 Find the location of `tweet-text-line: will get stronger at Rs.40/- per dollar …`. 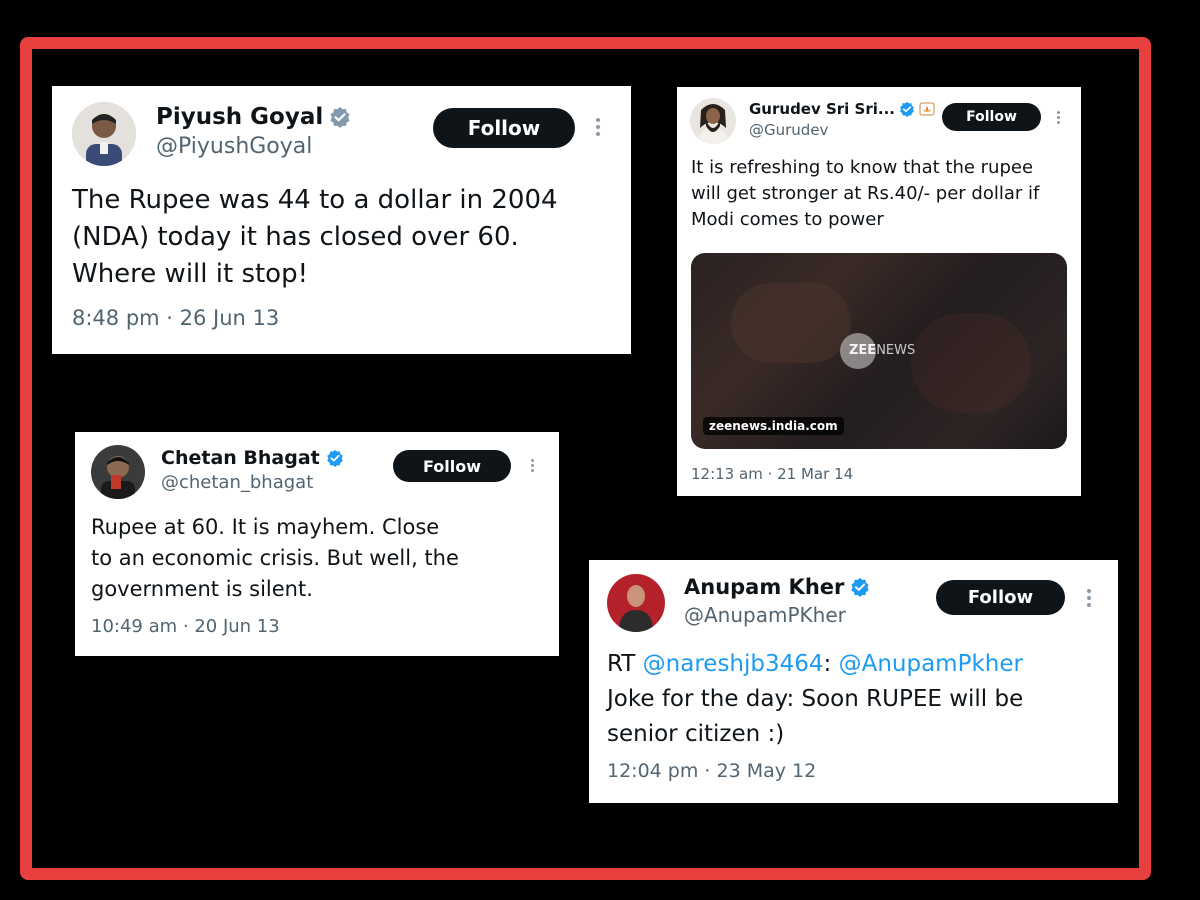

tweet-text-line: will get stronger at Rs.40/- per dollar … is located at coordinates (865, 193).